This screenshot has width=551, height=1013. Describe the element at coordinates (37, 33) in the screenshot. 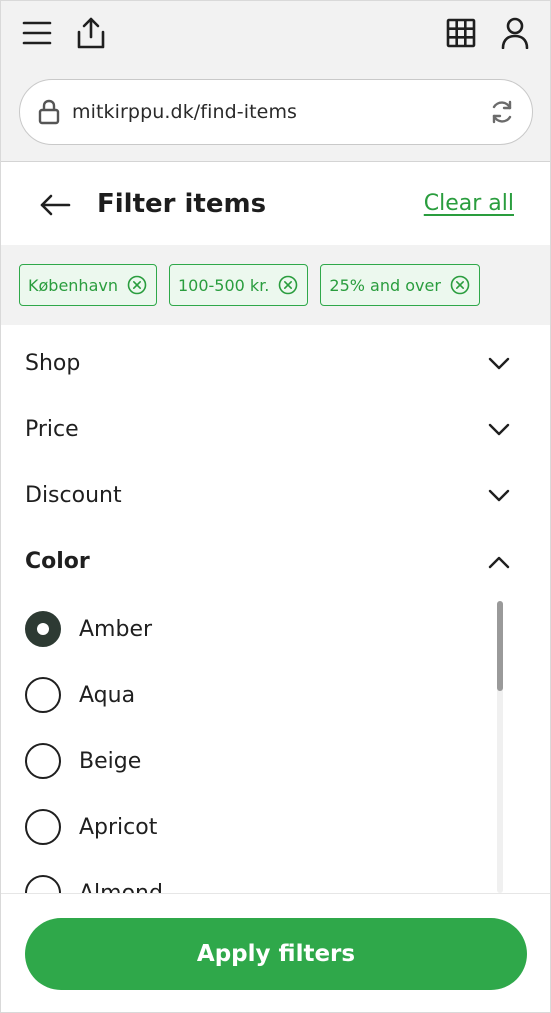

I see `menu-icon` at that location.